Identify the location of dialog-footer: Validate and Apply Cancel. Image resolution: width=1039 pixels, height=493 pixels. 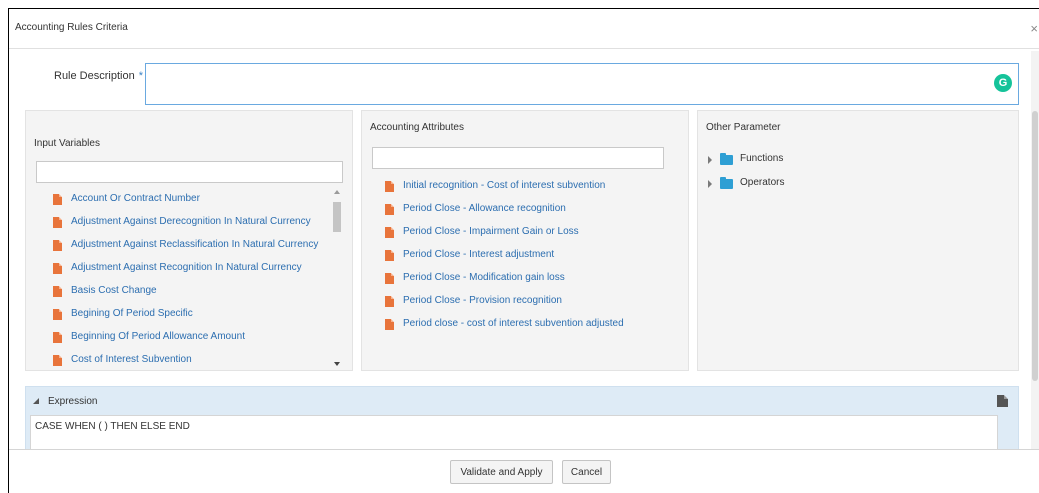
(524, 471).